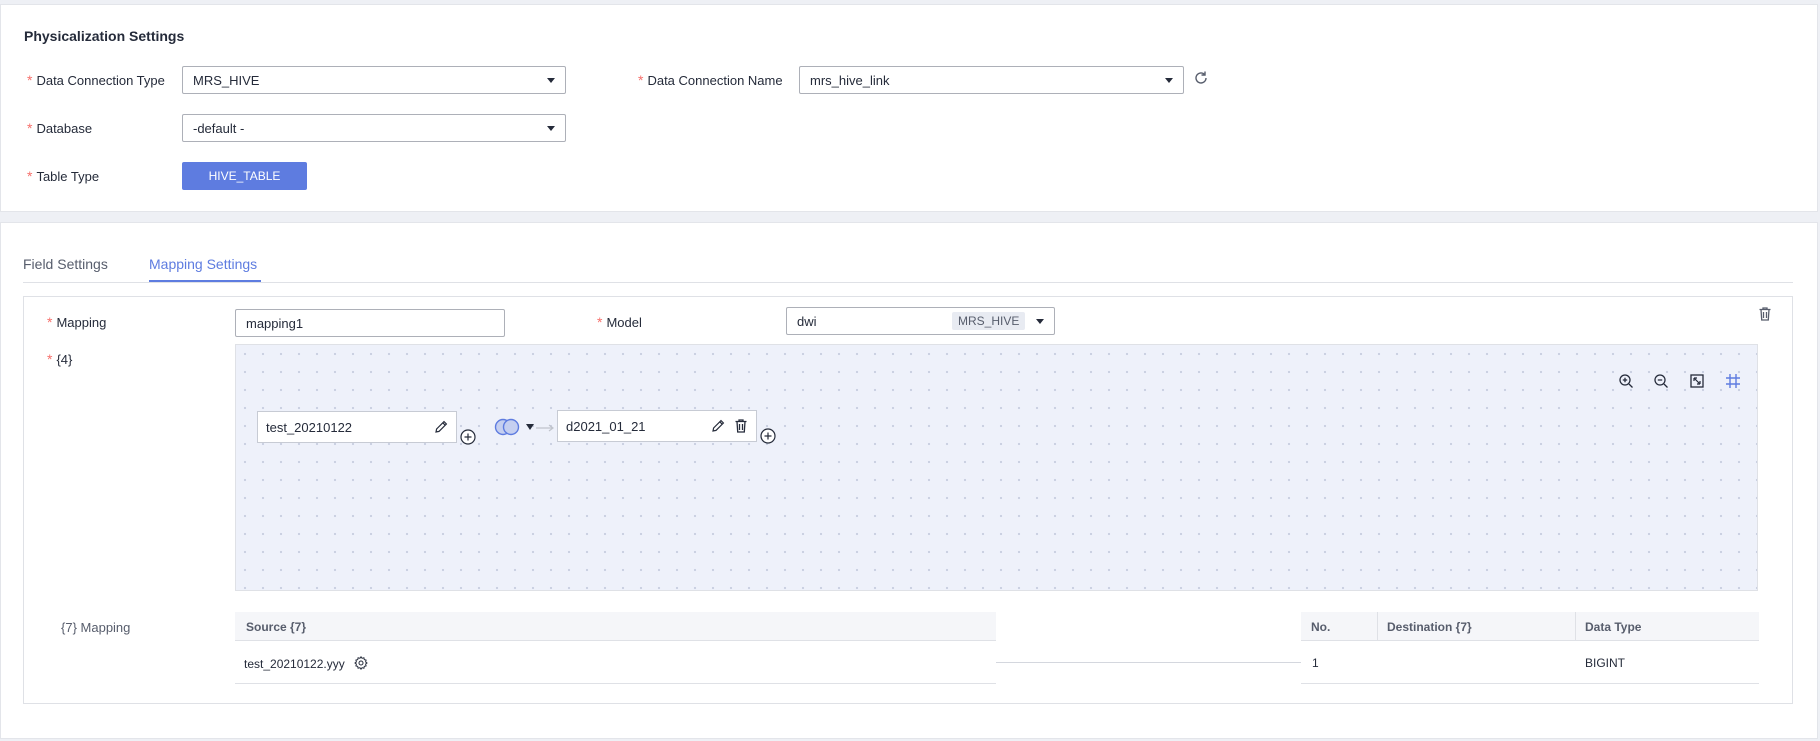 The height and width of the screenshot is (741, 1820). What do you see at coordinates (294, 664) in the screenshot?
I see `source-field-cell: test_20210122.yyy` at bounding box center [294, 664].